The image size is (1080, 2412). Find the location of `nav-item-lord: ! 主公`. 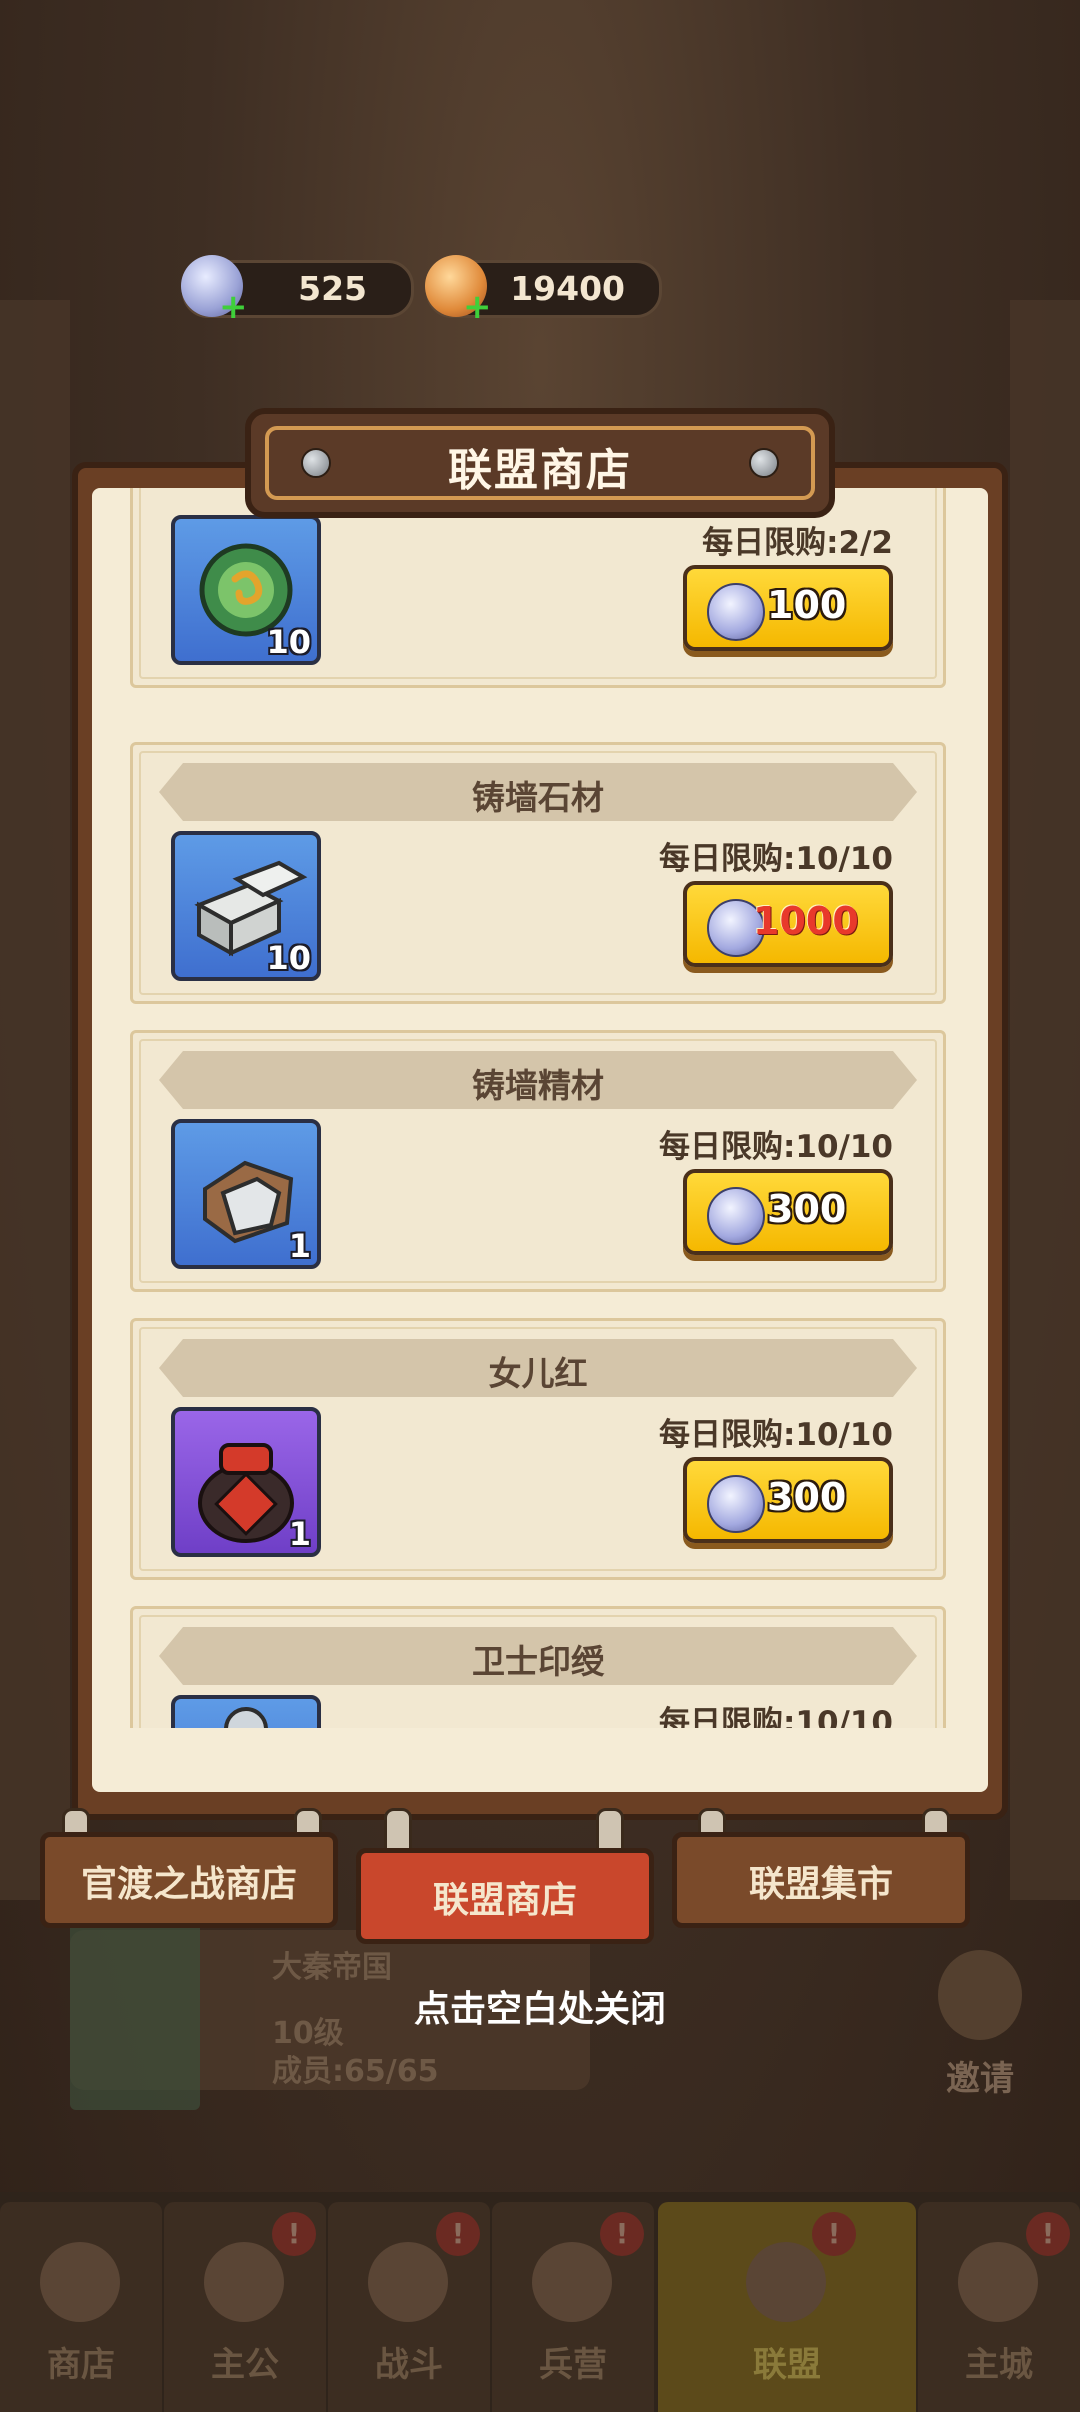

nav-item-lord: ! 主公 is located at coordinates (245, 2307).